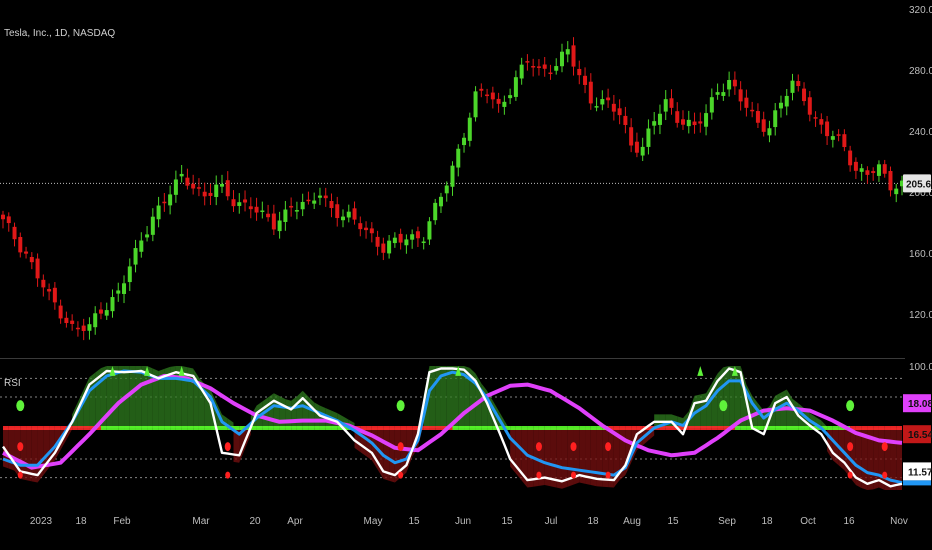  Describe the element at coordinates (920, 71) in the screenshot. I see `price-tick-label: 280.00` at that location.